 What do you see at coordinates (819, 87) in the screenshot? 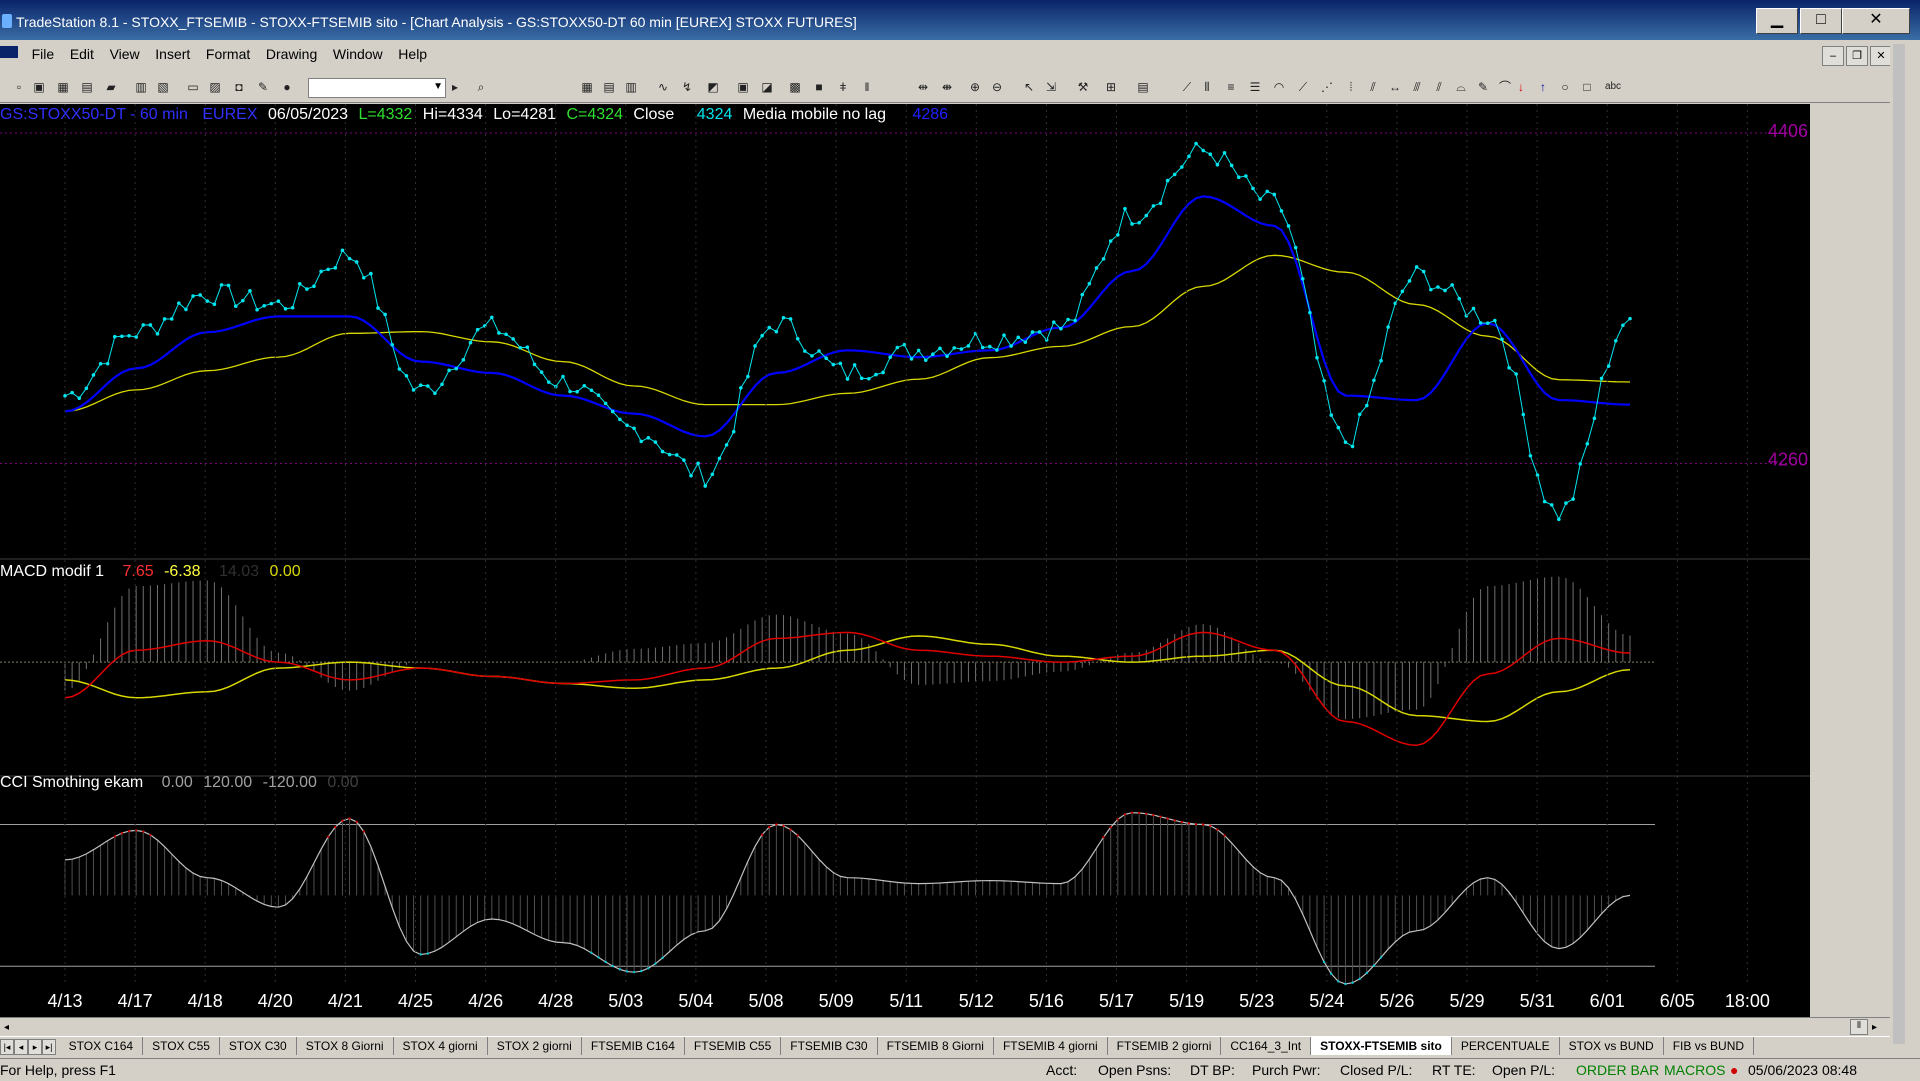
I see `bar-icon: ■` at bounding box center [819, 87].